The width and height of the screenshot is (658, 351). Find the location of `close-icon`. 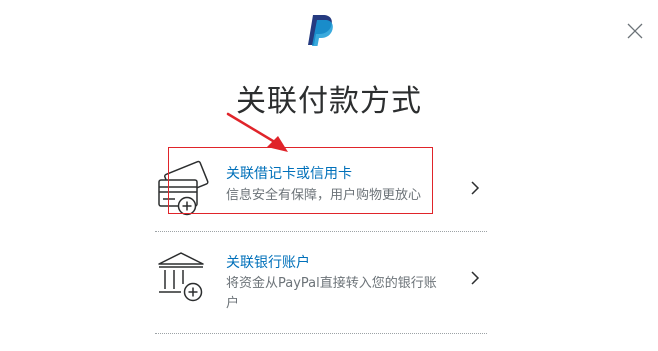

close-icon is located at coordinates (635, 31).